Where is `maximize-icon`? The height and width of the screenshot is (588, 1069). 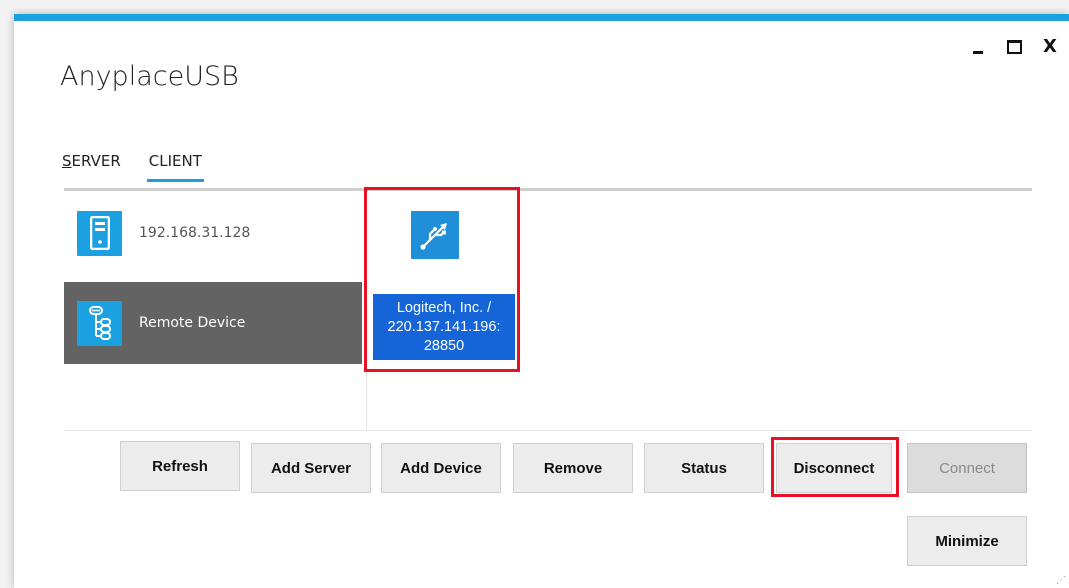
maximize-icon is located at coordinates (1014, 47).